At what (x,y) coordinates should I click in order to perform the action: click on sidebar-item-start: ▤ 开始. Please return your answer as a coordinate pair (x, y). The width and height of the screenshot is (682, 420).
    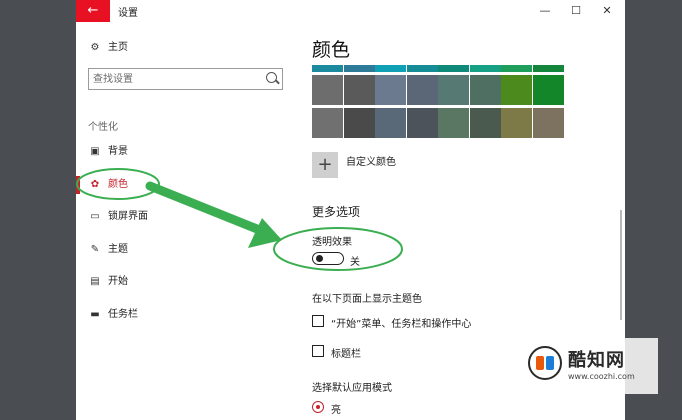
    Looking at the image, I should click on (108, 282).